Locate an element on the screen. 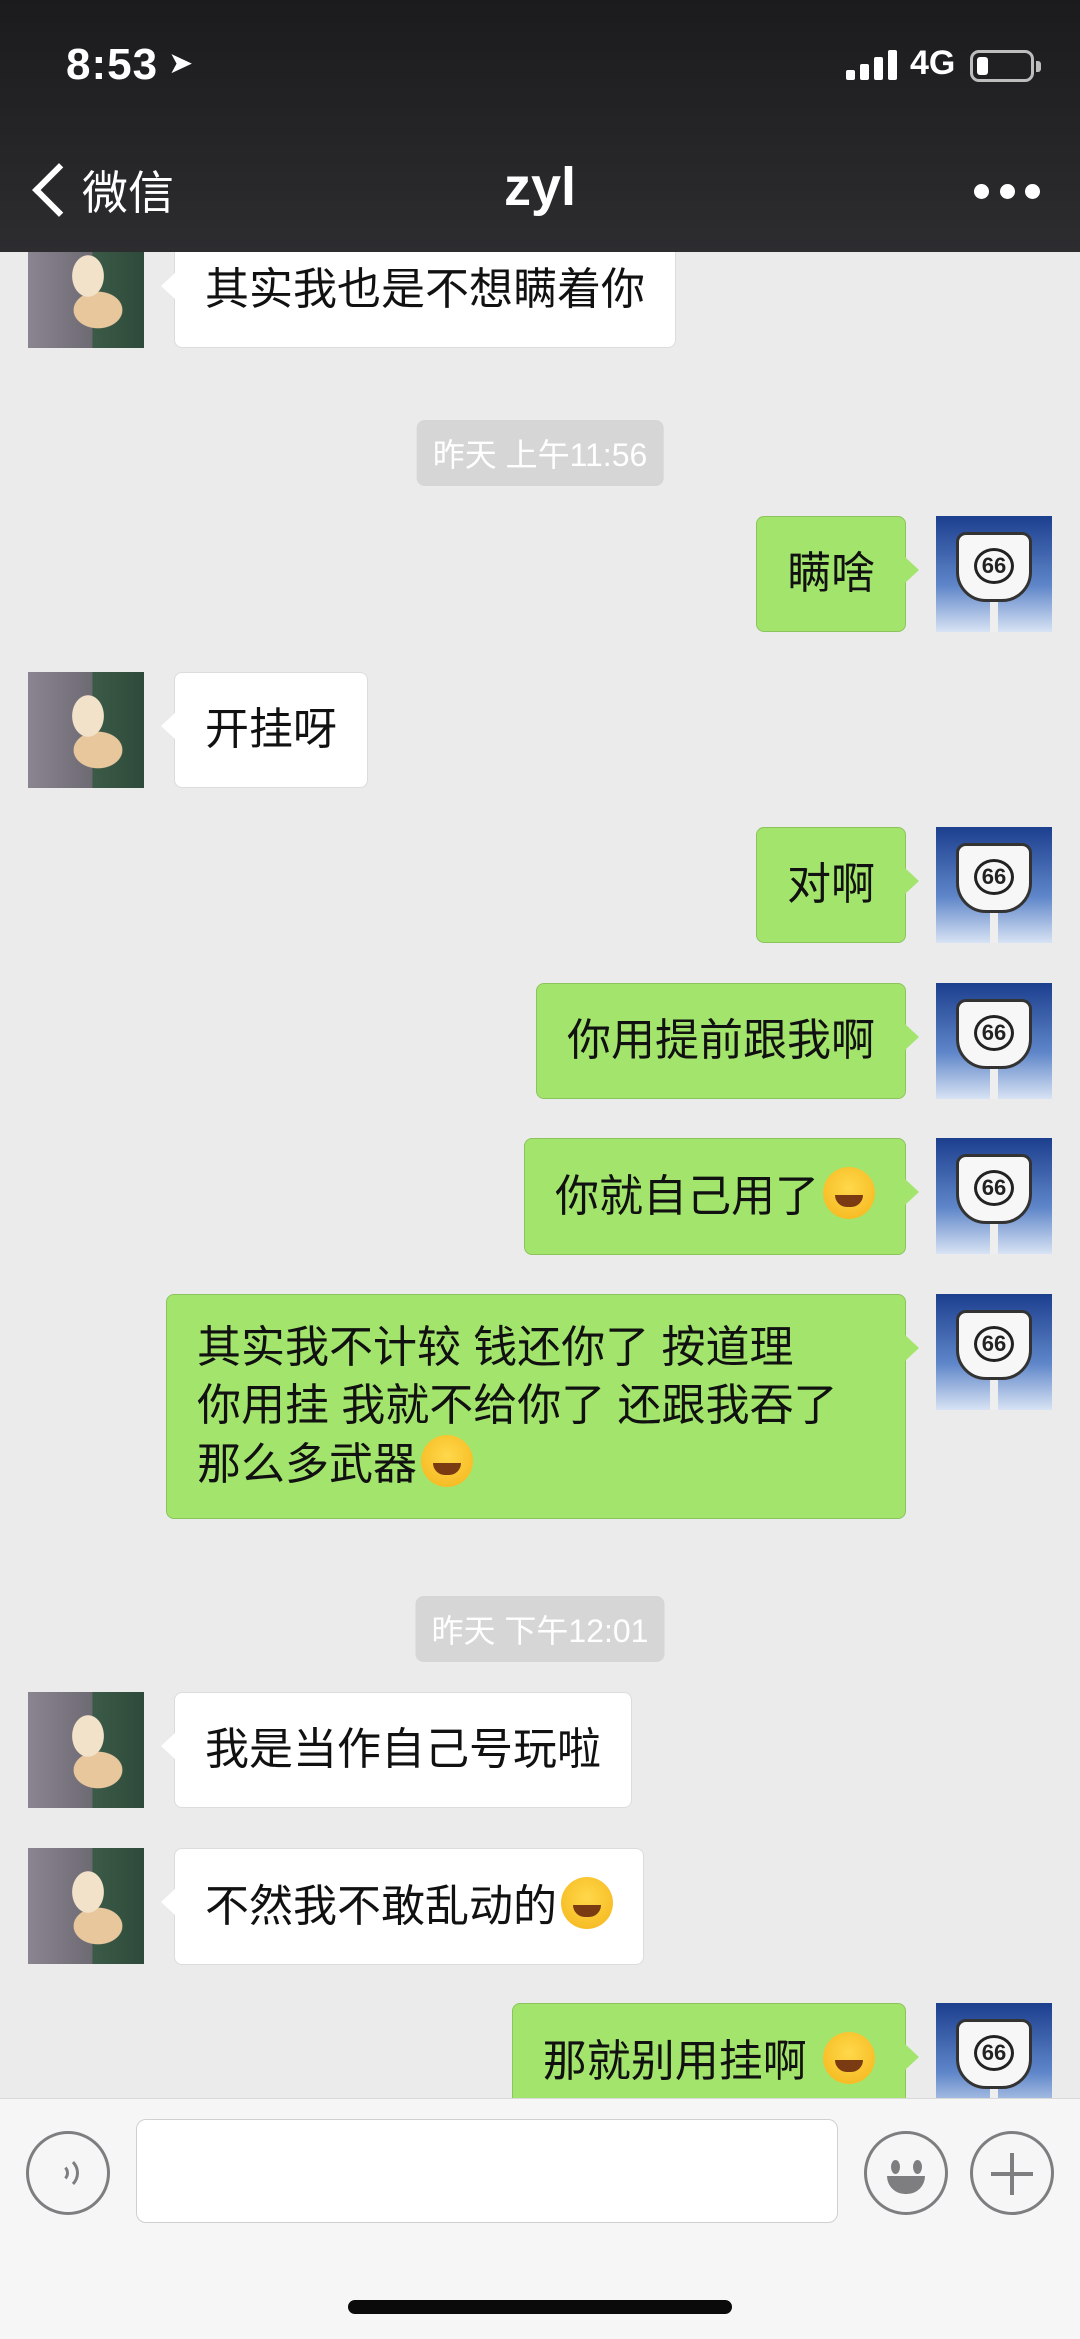 The image size is (1080, 2339). timestamp: 昨天 上午11:56 is located at coordinates (540, 453).